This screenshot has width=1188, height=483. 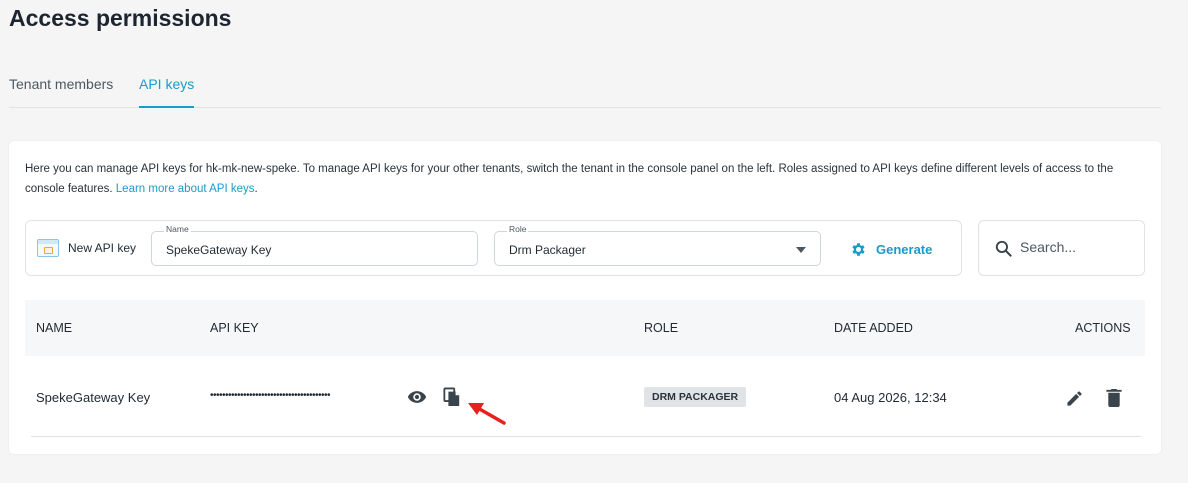 I want to click on tab-api-keys: API keys, so click(x=167, y=92).